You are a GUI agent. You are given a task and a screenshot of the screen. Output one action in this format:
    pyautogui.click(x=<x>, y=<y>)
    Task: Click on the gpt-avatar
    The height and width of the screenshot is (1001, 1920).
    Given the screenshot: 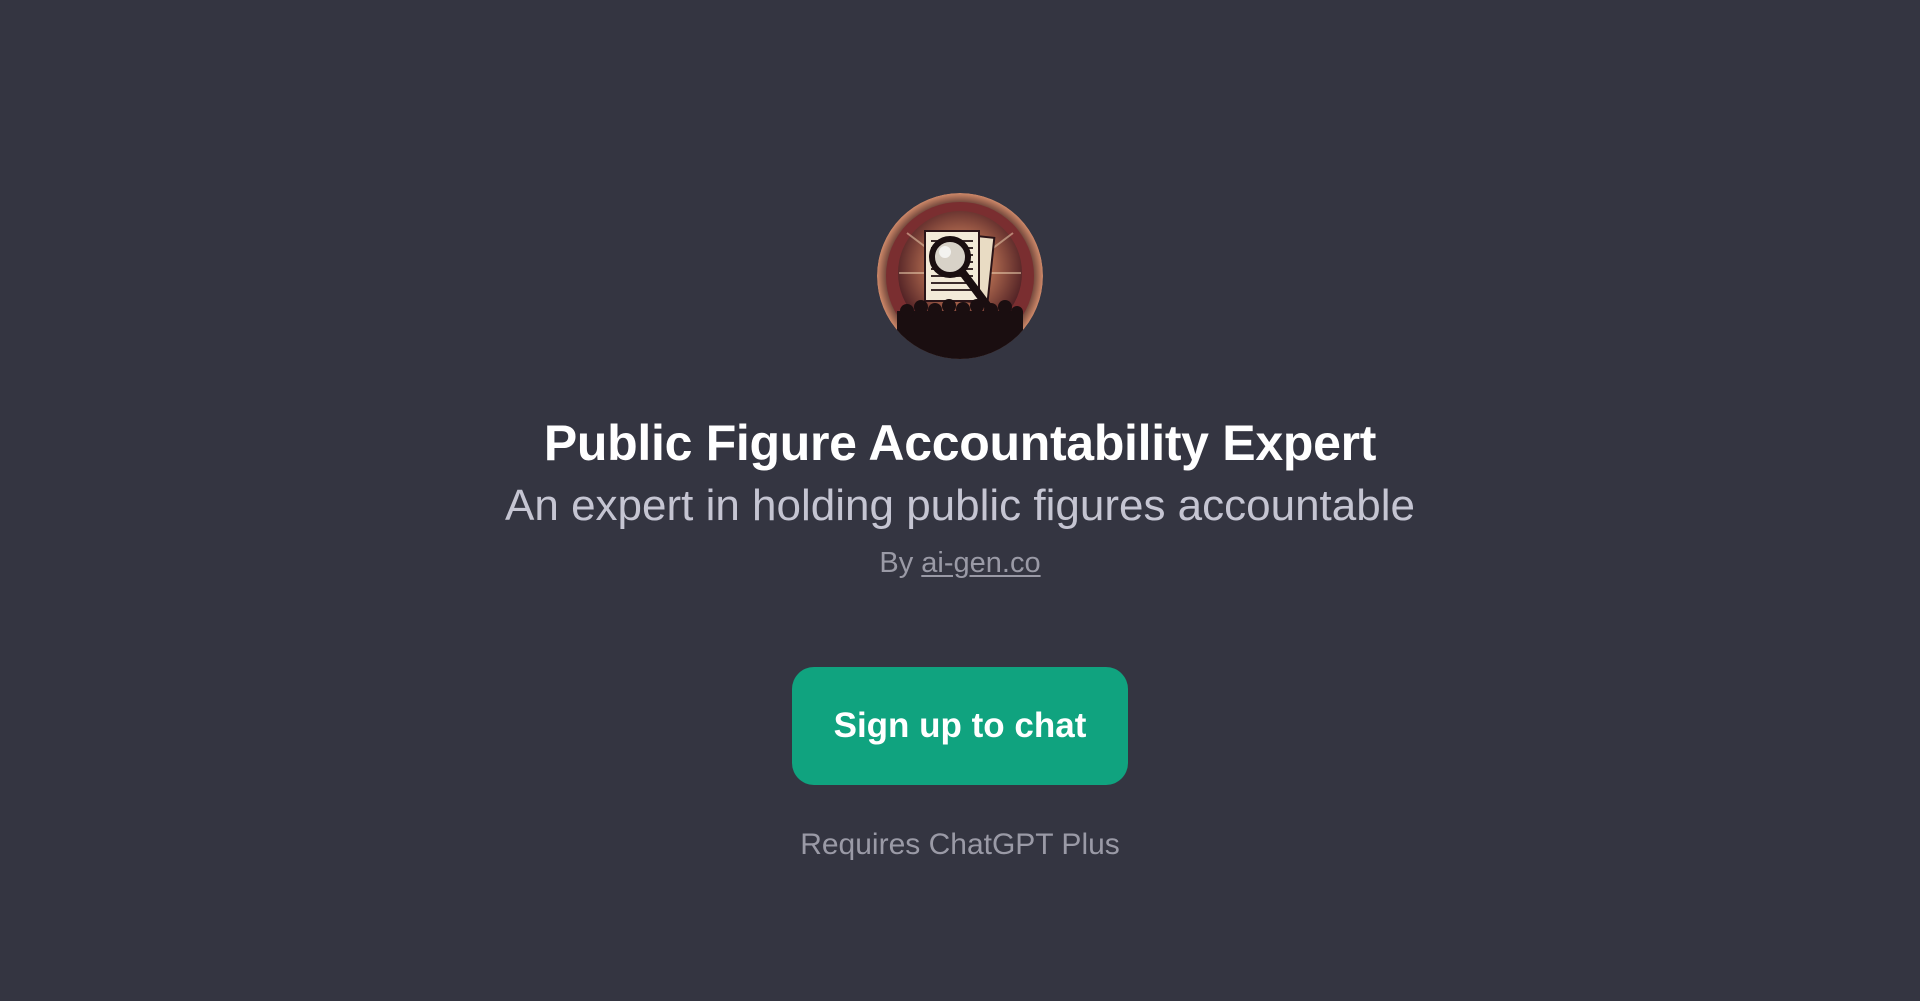 What is the action you would take?
    pyautogui.click(x=960, y=276)
    